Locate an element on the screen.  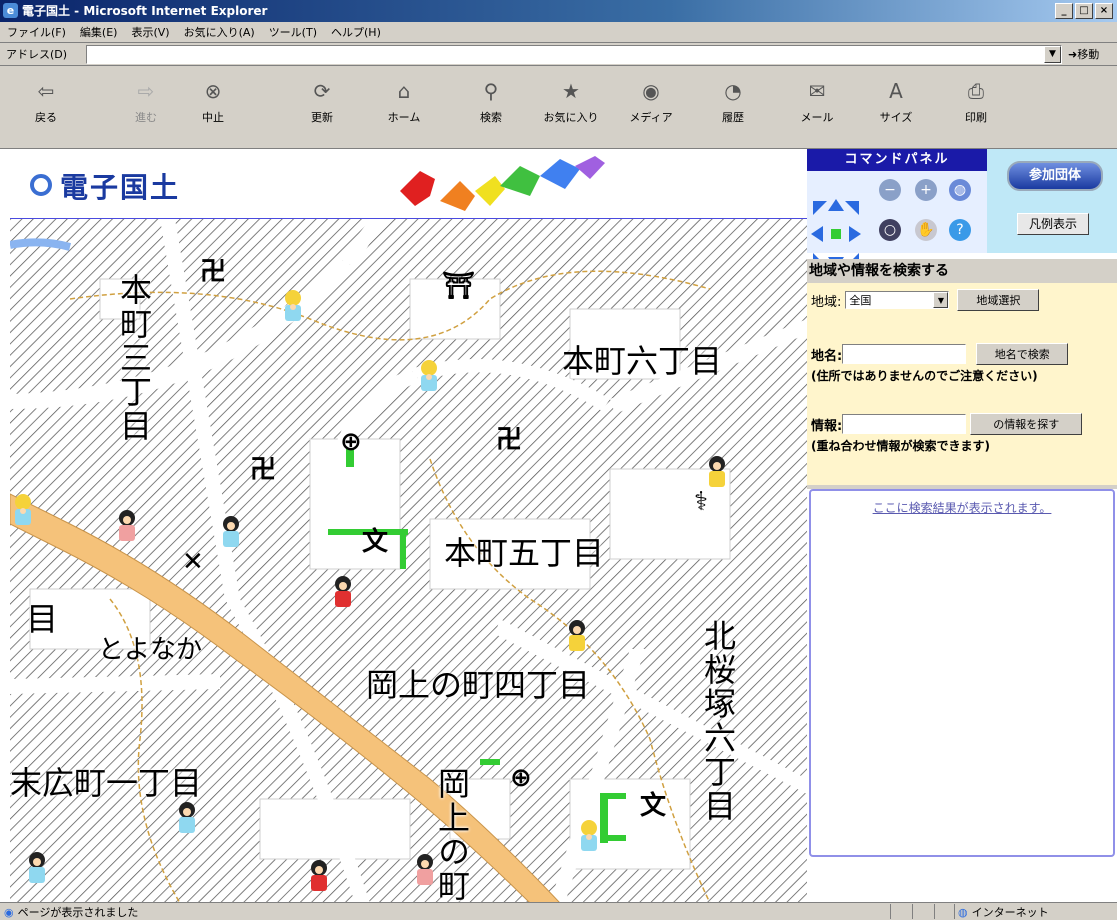
back-button: ⇦ 戻る is located at coordinates (46, 100).